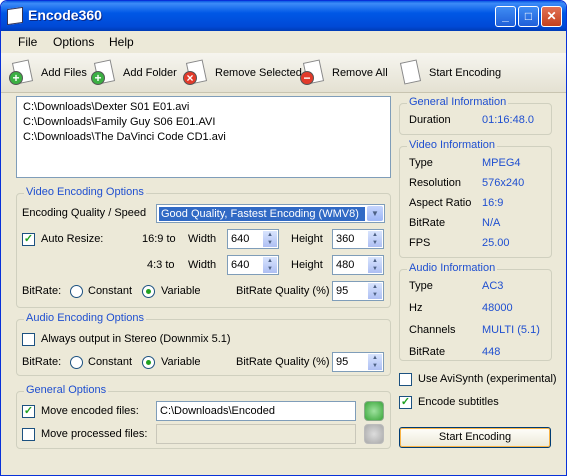 The width and height of the screenshot is (567, 476). What do you see at coordinates (28, 411) in the screenshot?
I see `move-encoded-checkbox: ✓` at bounding box center [28, 411].